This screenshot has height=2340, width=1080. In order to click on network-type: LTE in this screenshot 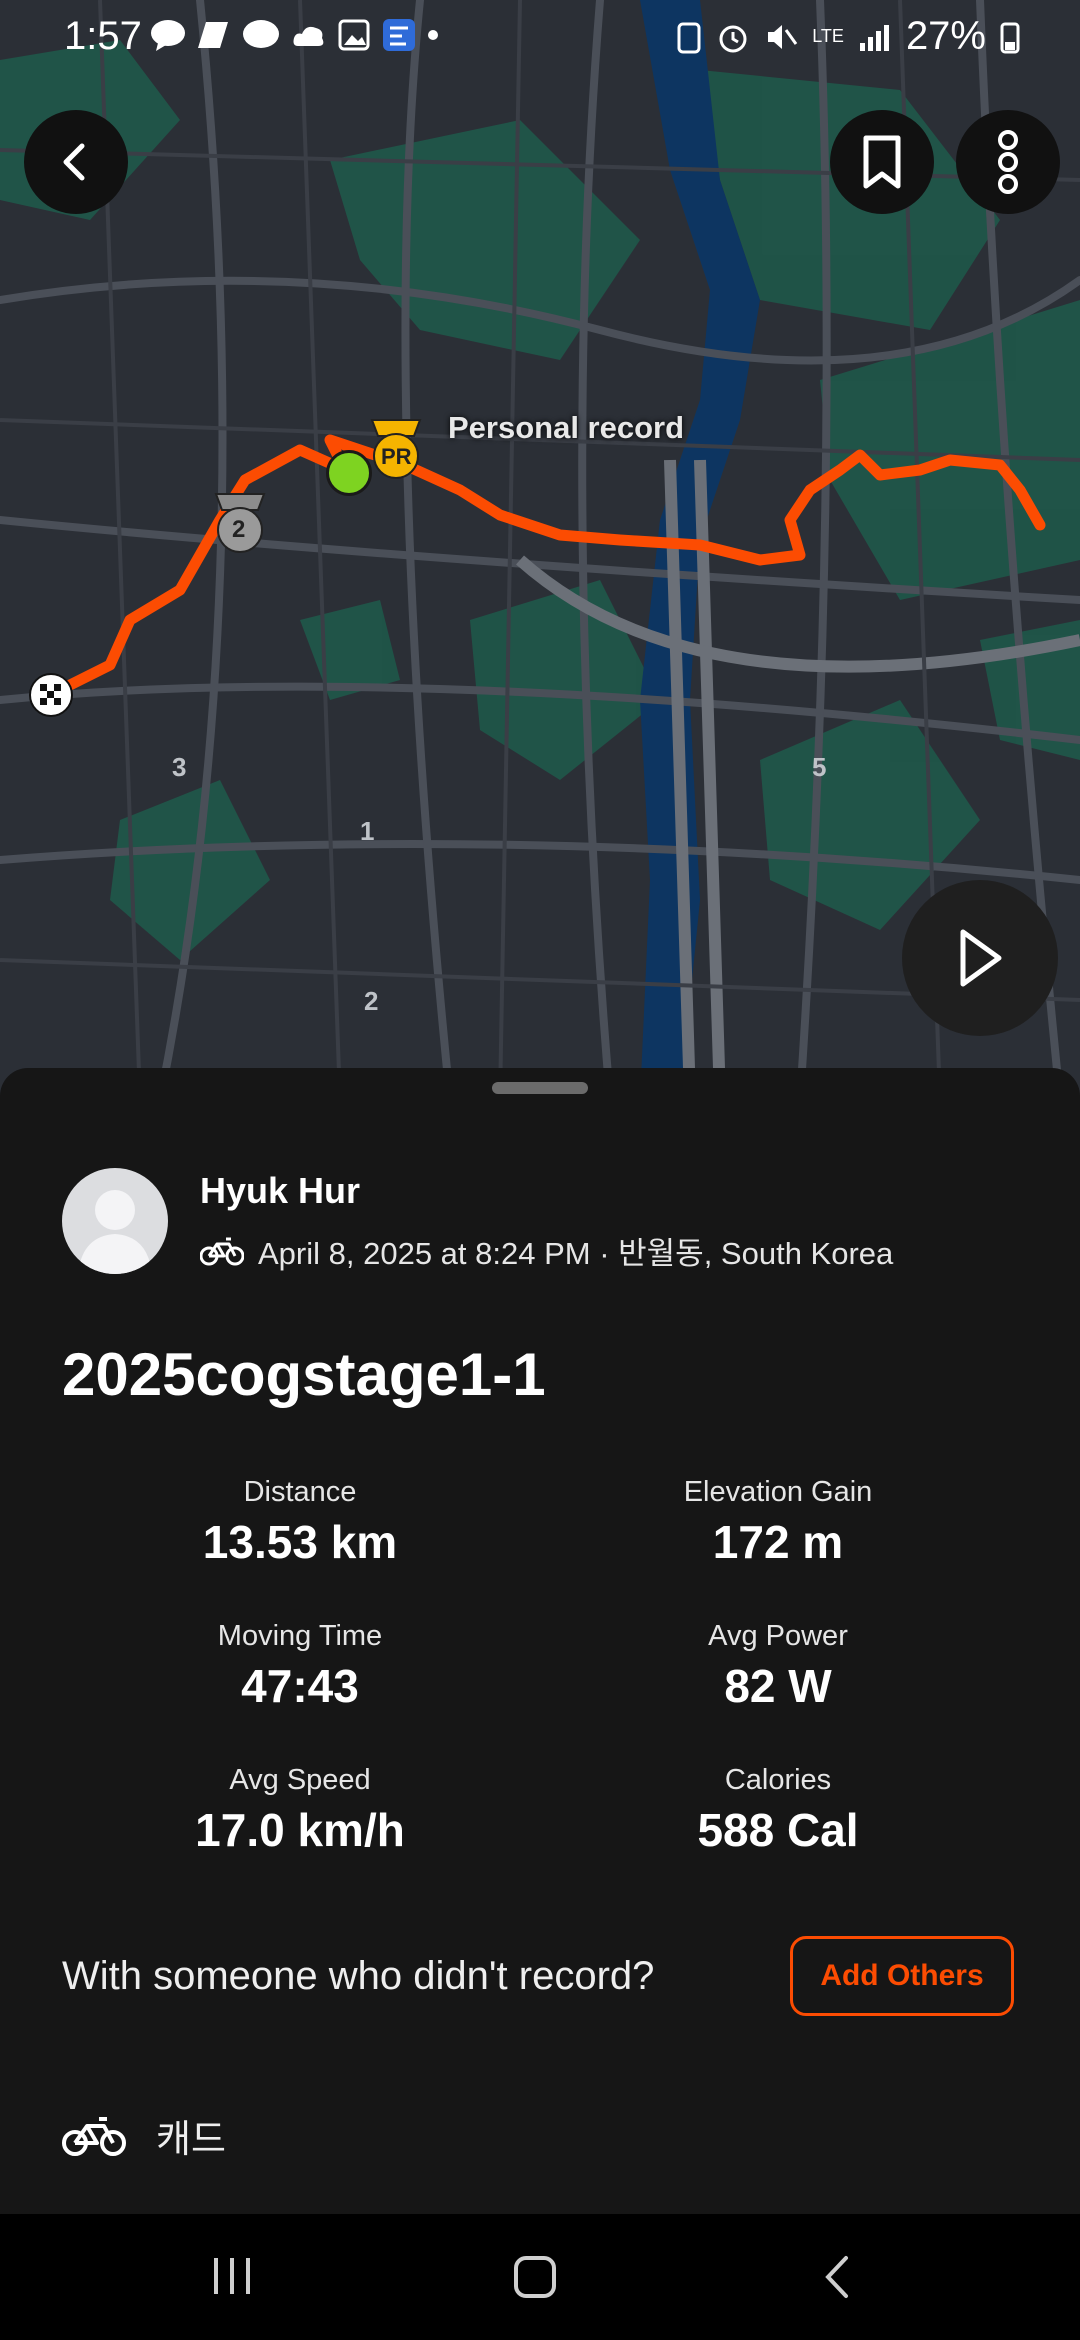, I will do `click(828, 36)`.